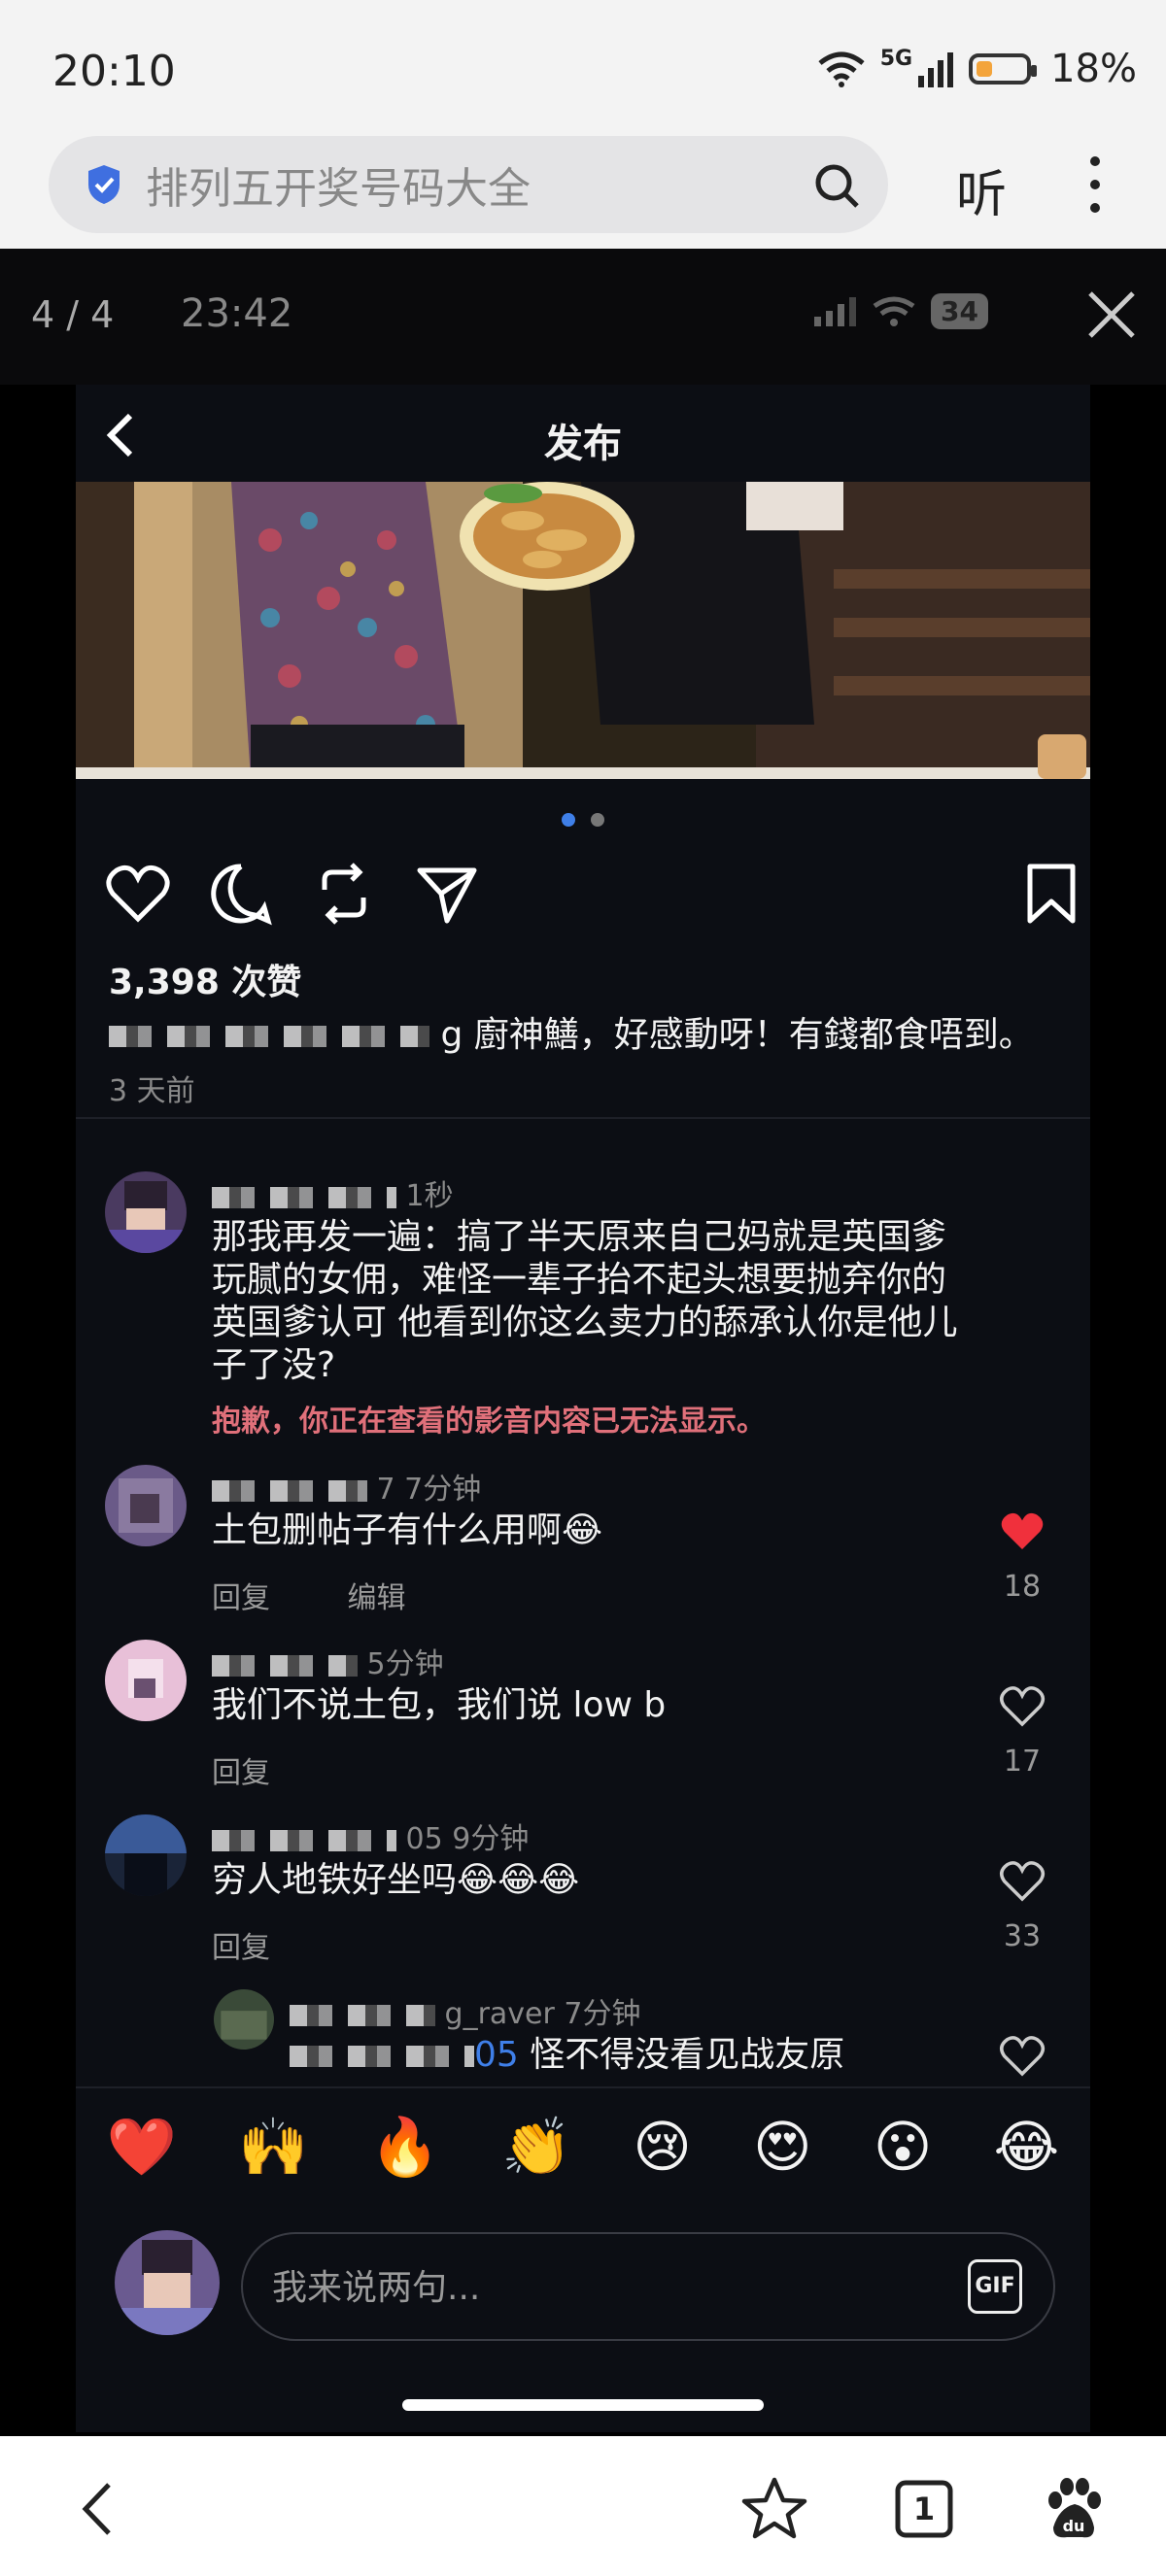 This screenshot has width=1166, height=2576. Describe the element at coordinates (273, 2147) in the screenshot. I see `emoji-raised-hands: 🙌` at that location.